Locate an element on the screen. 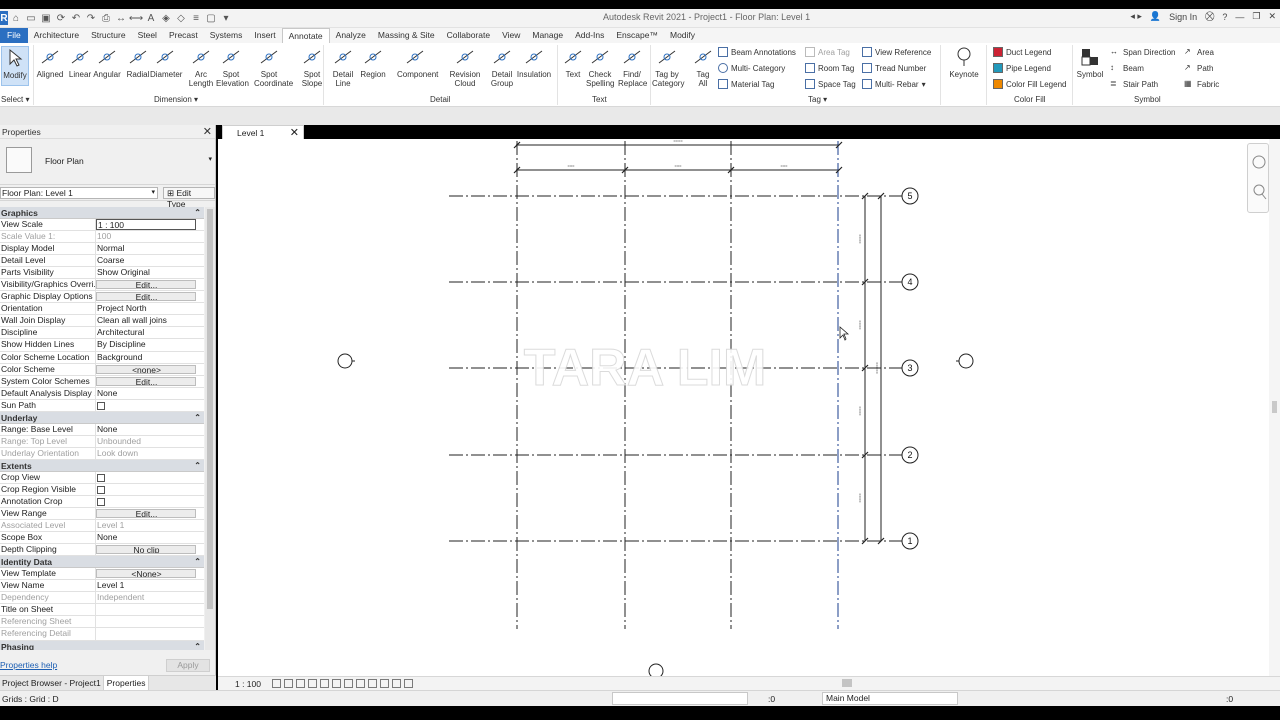  user-icon: 👤 is located at coordinates (1155, 16).